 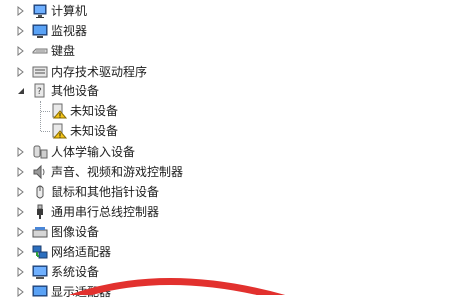 What do you see at coordinates (40, 152) in the screenshot?
I see `hid-icon` at bounding box center [40, 152].